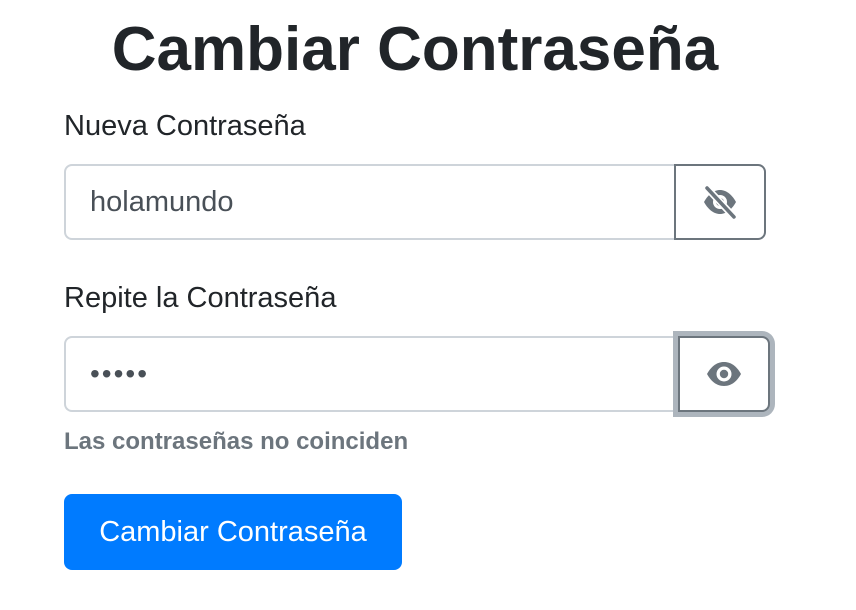 The height and width of the screenshot is (610, 856). I want to click on repeat-password-toggle-button, so click(724, 374).